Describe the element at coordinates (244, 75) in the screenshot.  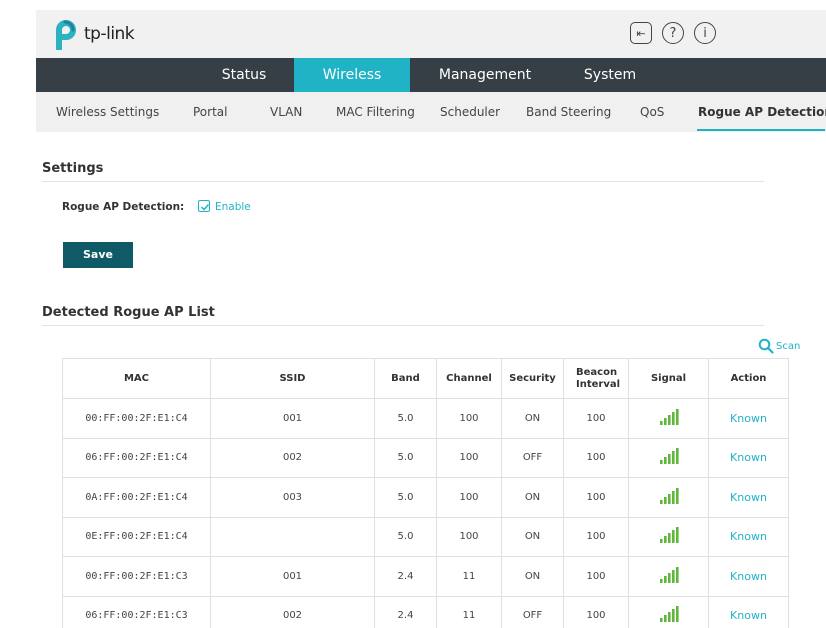
I see `tab-status: Status` at that location.